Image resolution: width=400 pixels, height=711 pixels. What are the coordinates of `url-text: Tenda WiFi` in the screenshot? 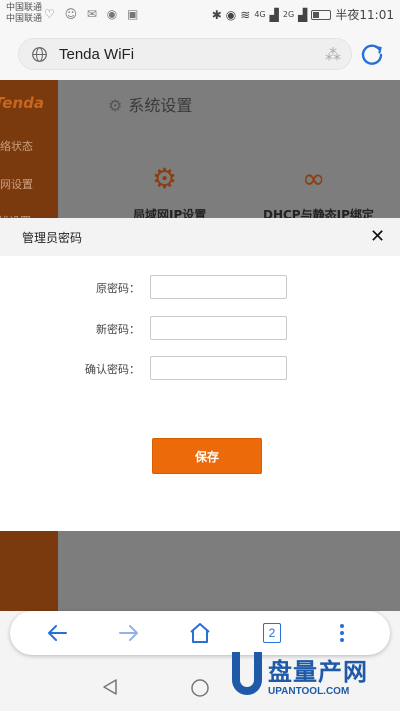 It's located at (97, 54).